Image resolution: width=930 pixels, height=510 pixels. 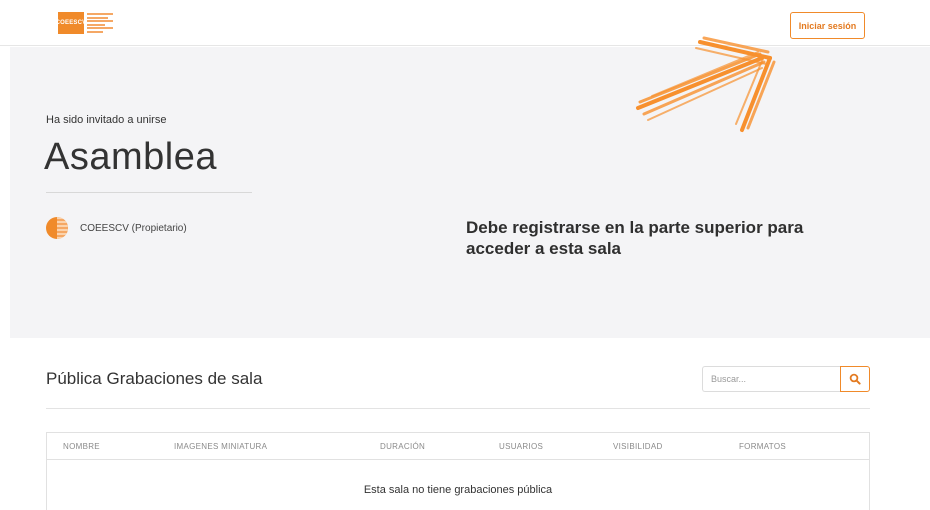 I want to click on search-icon, so click(x=855, y=379).